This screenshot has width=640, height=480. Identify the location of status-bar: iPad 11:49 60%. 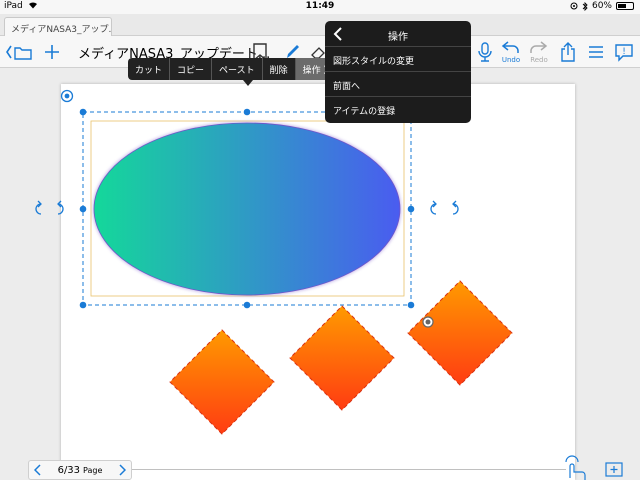
(320, 7).